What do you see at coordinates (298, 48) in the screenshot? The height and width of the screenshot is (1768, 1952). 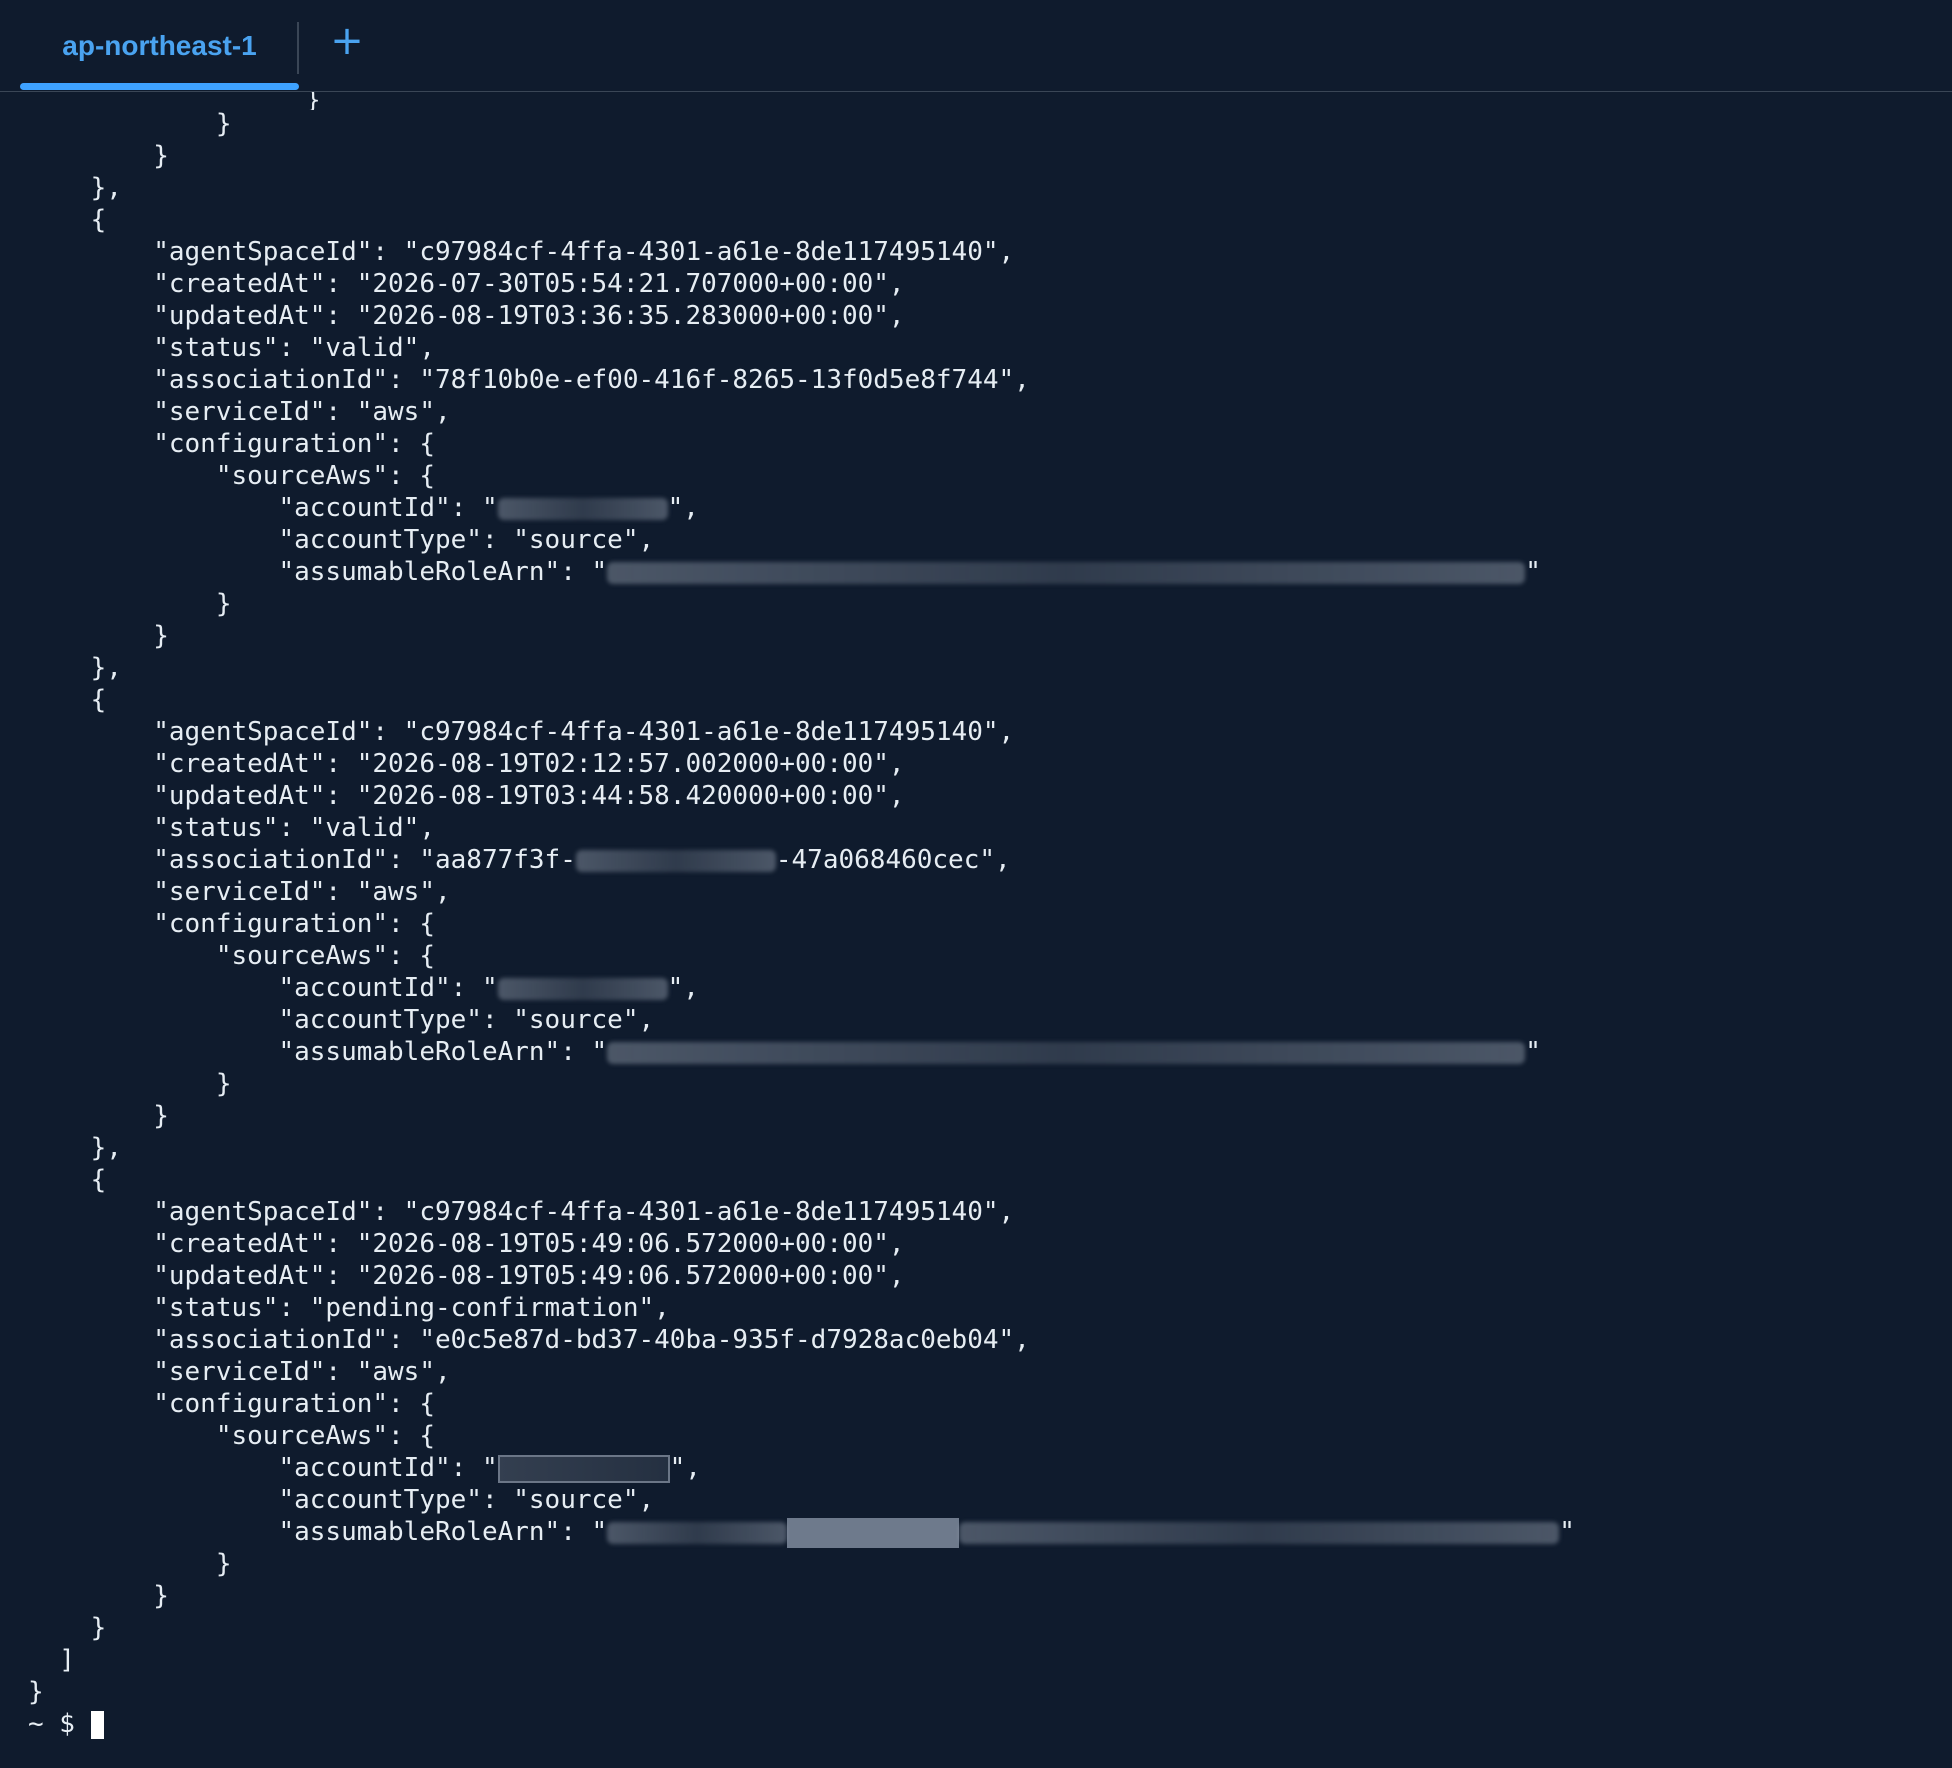 I see `tab-divider` at bounding box center [298, 48].